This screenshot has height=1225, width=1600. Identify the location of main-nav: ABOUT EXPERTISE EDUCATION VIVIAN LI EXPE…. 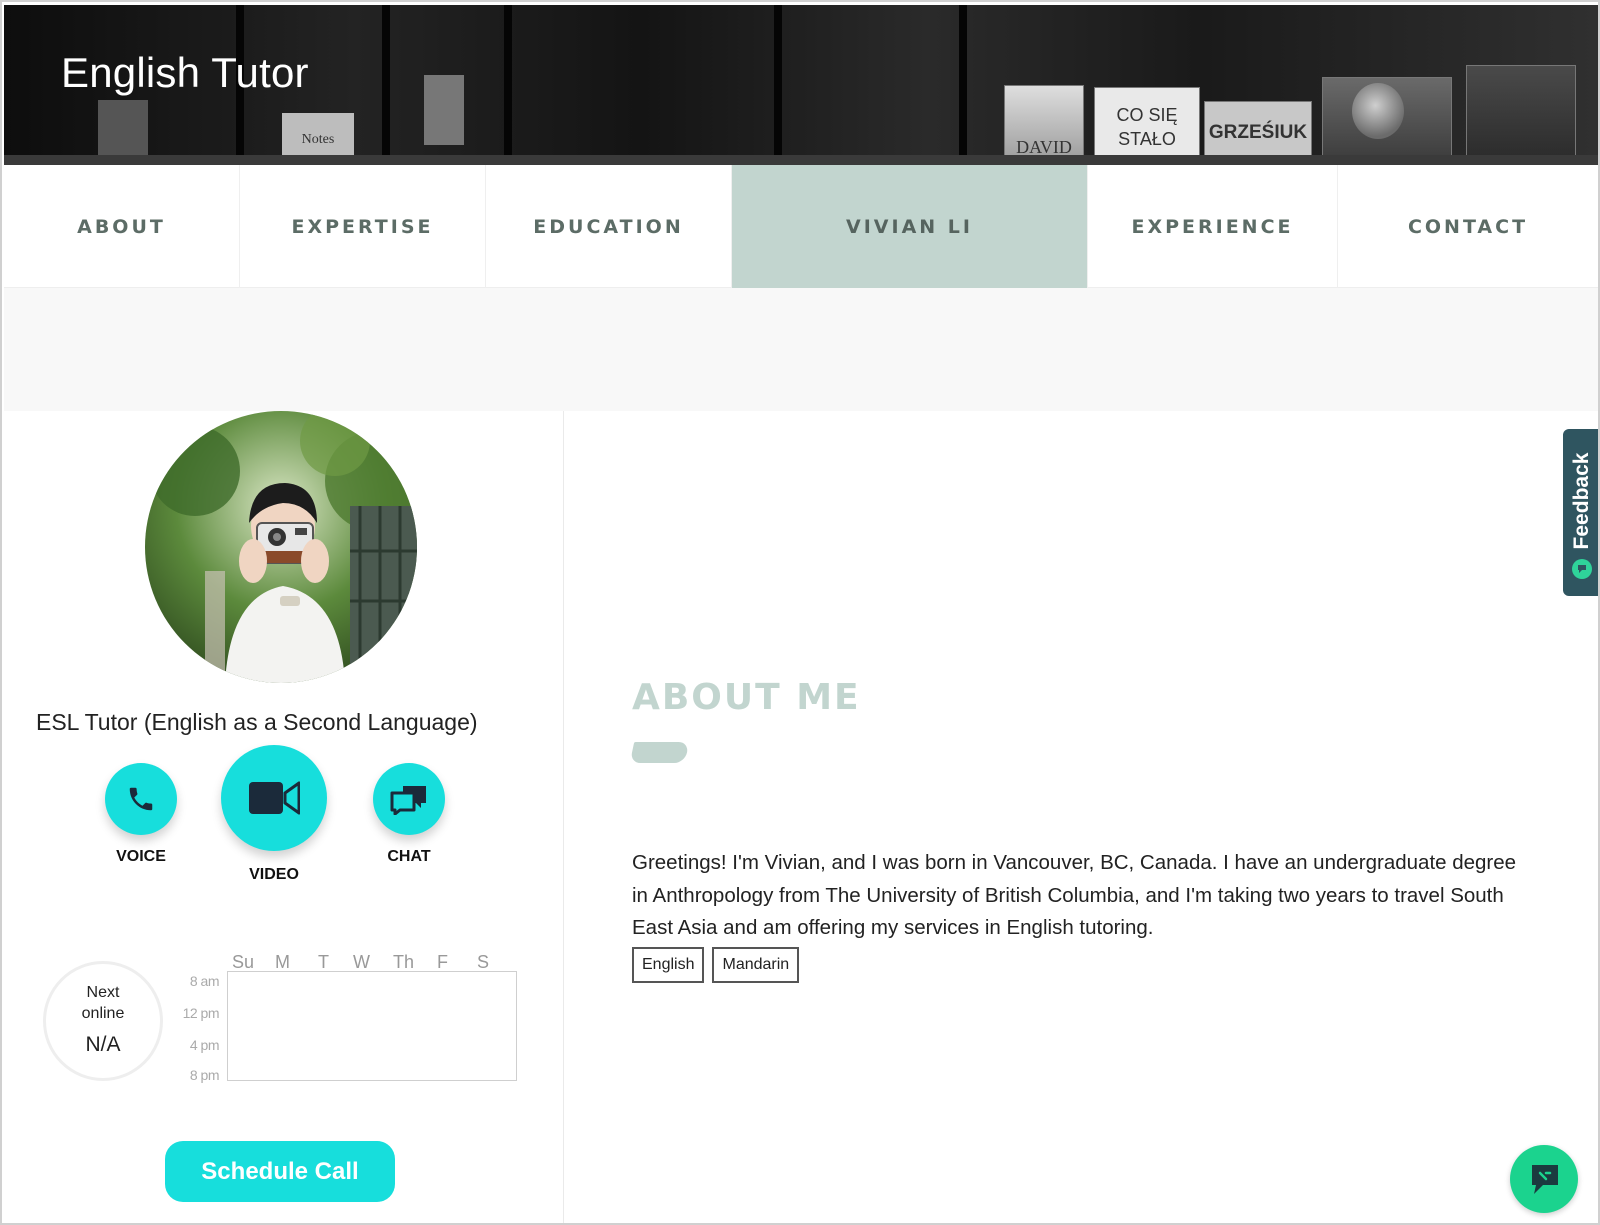
(801, 226).